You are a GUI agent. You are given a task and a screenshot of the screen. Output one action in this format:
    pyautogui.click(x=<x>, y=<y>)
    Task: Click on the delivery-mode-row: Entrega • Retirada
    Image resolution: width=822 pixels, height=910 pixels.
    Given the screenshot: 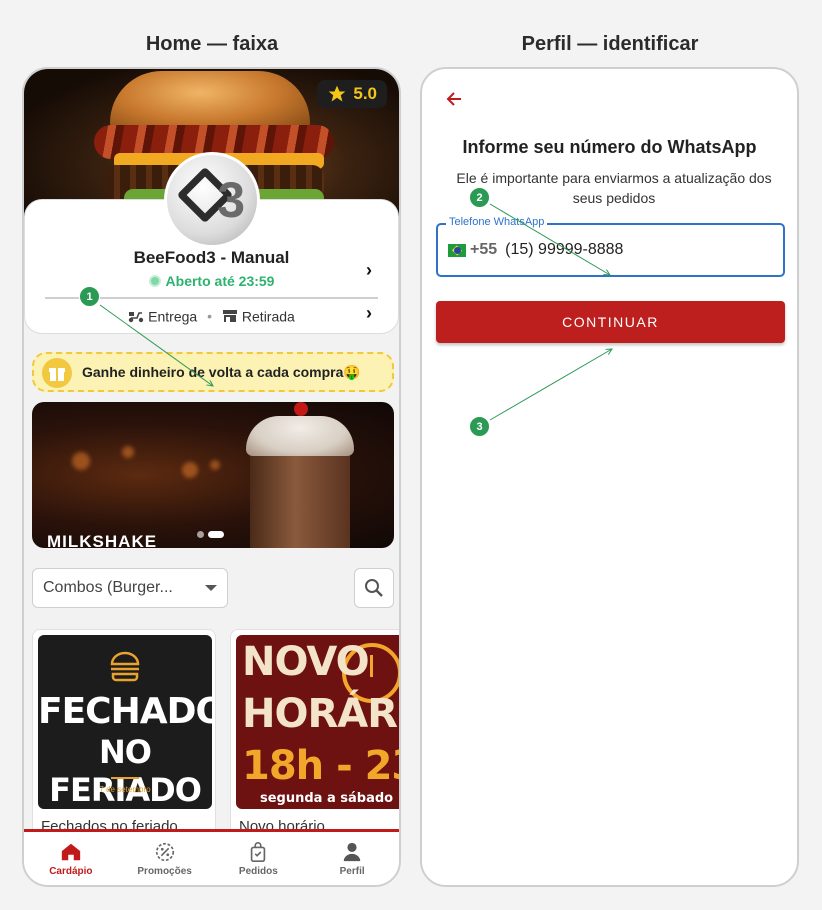 What is the action you would take?
    pyautogui.click(x=211, y=315)
    